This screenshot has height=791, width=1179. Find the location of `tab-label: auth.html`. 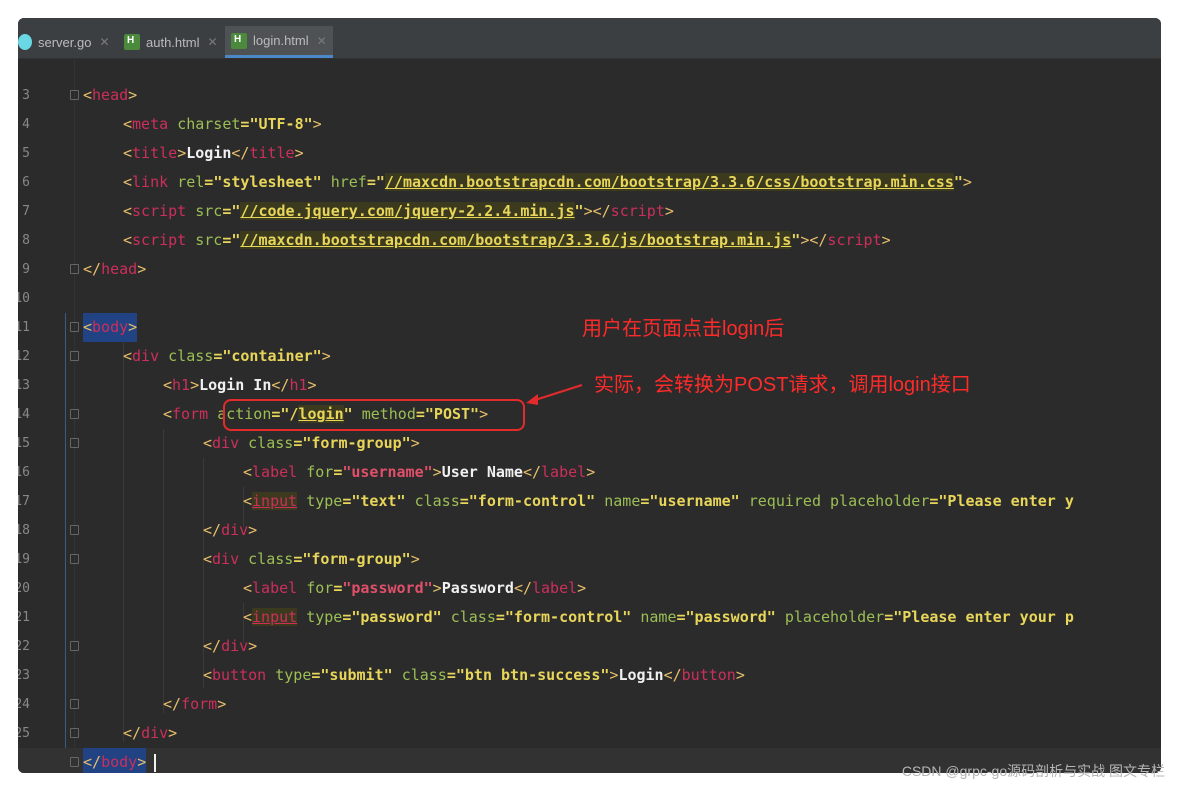

tab-label: auth.html is located at coordinates (173, 42).